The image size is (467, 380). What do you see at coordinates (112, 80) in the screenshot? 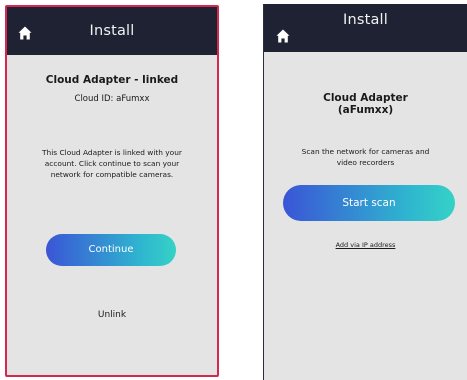
I see `adapter-heading: Cloud Adapter - linked` at bounding box center [112, 80].